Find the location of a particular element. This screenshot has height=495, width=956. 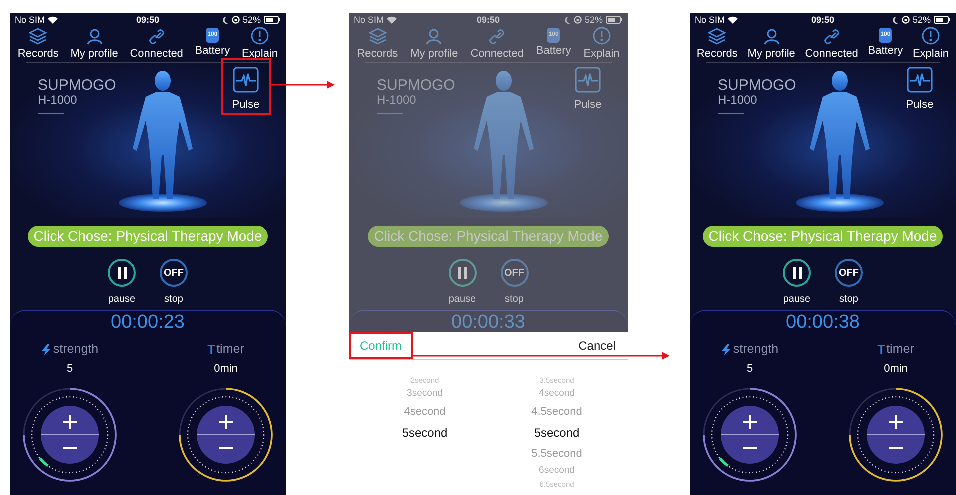

cancel-button: Cancel is located at coordinates (603, 345).